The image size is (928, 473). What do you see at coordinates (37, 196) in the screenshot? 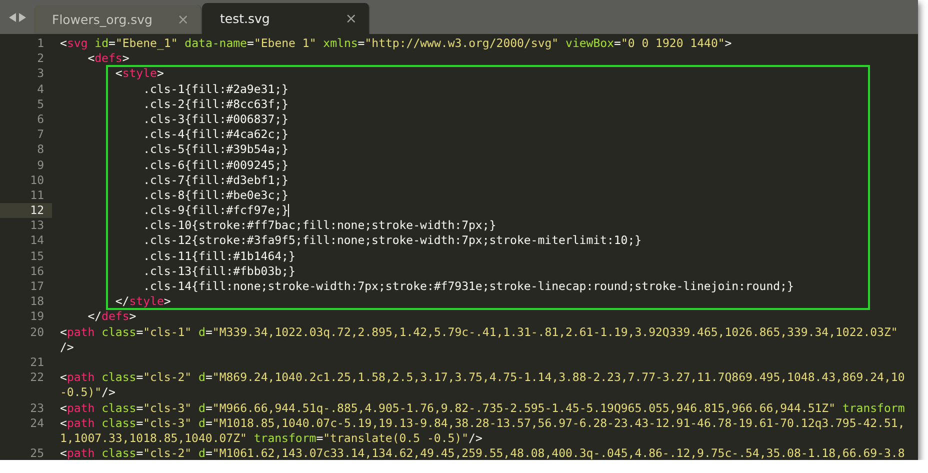
I see `line-number: 11` at bounding box center [37, 196].